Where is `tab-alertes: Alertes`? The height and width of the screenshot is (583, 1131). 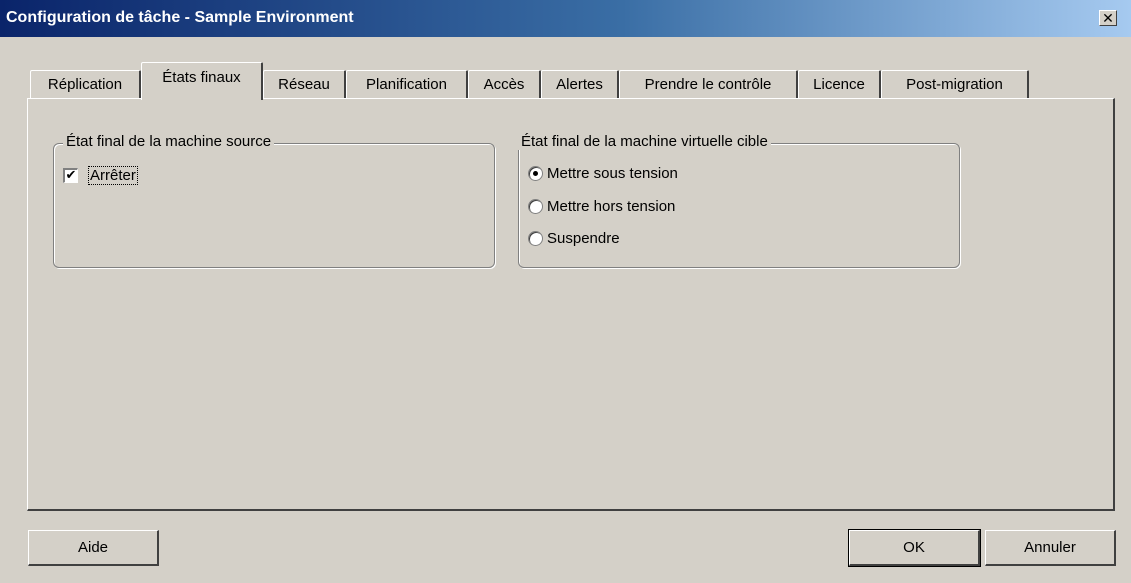
tab-alertes: Alertes is located at coordinates (580, 85).